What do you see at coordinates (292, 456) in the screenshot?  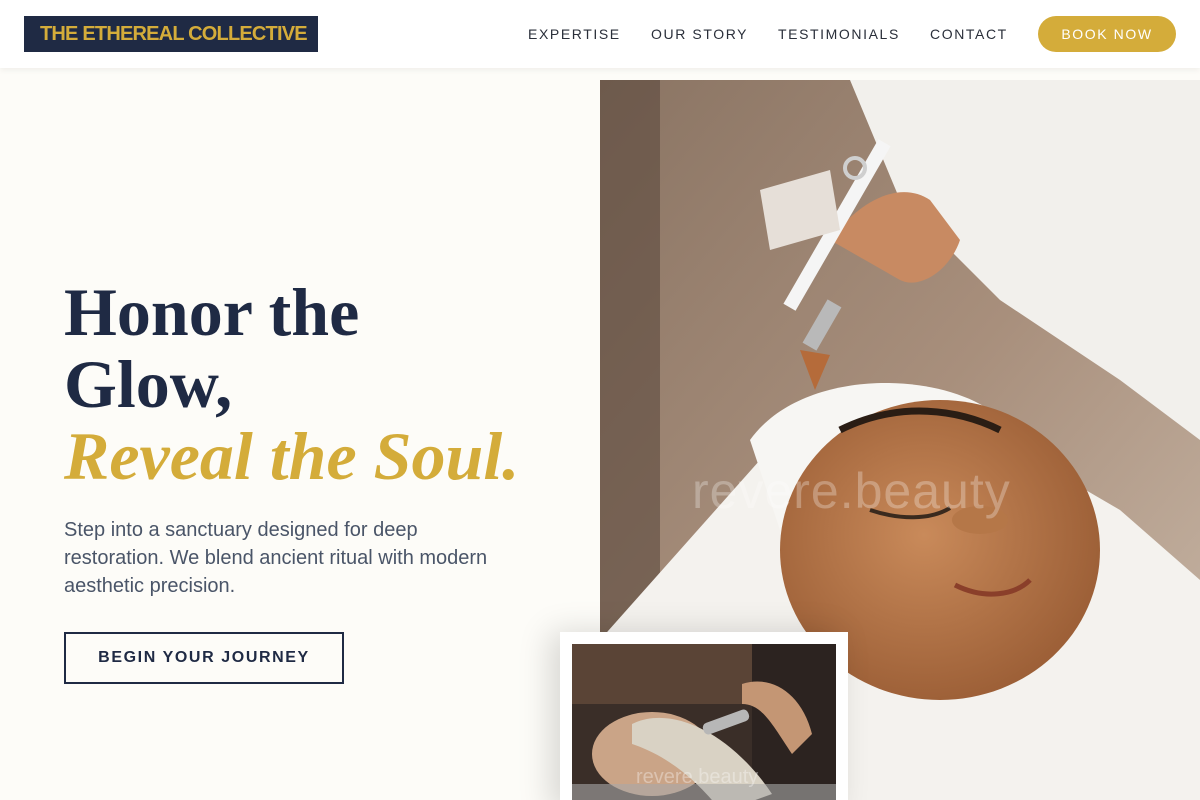 I see `hero-title-accent: Reveal the Soul.` at bounding box center [292, 456].